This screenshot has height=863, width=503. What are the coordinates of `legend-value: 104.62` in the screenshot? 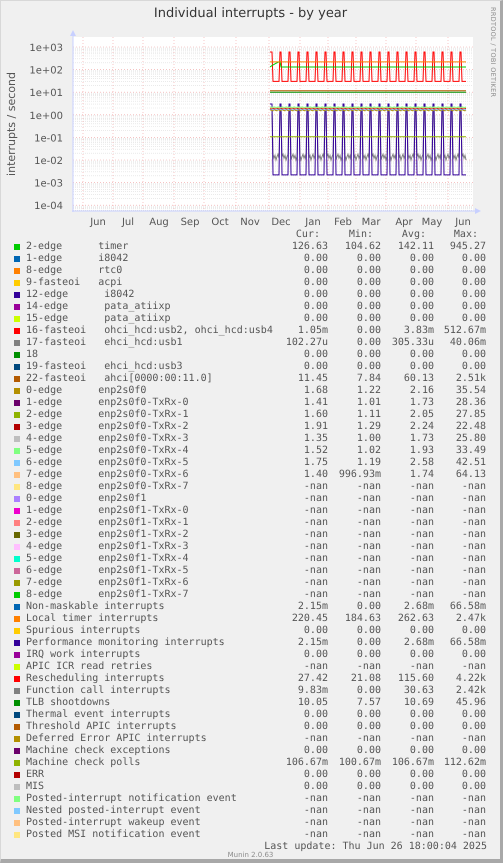 It's located at (362, 247).